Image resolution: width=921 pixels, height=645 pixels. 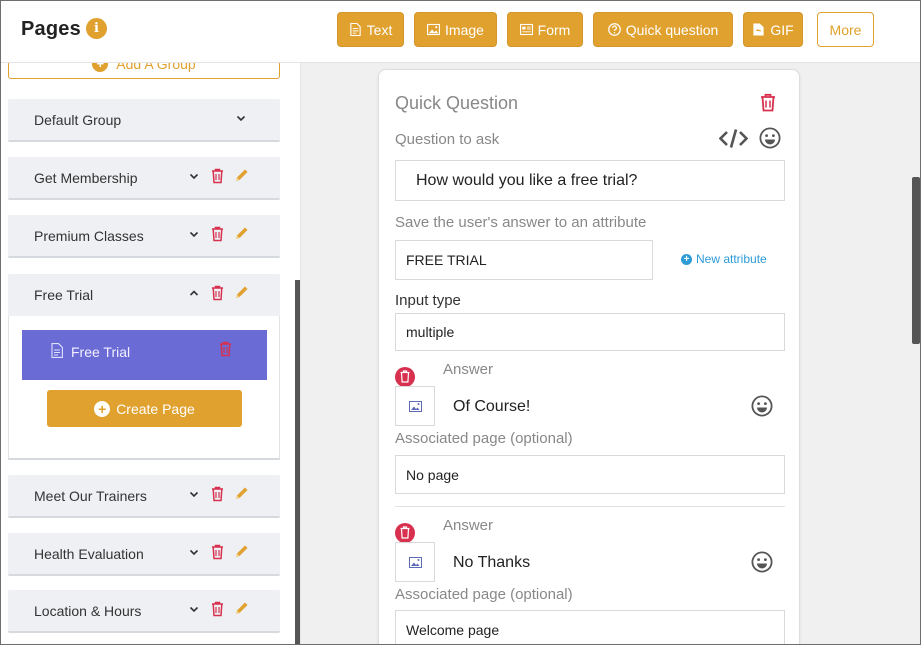 What do you see at coordinates (96, 28) in the screenshot?
I see `info-icon: i` at bounding box center [96, 28].